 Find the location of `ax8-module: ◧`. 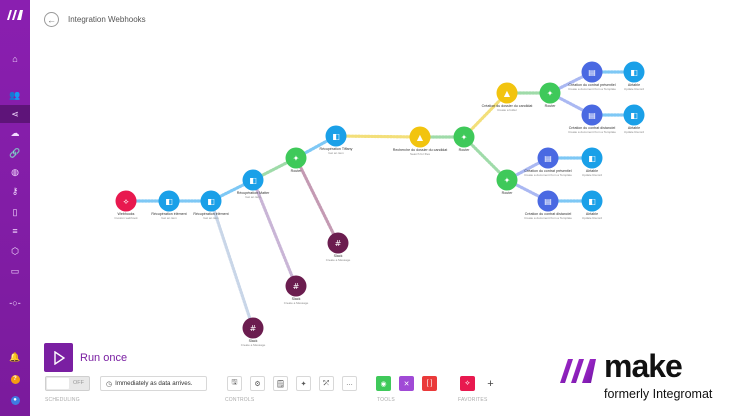

ax8-module: ◧ is located at coordinates (592, 201).